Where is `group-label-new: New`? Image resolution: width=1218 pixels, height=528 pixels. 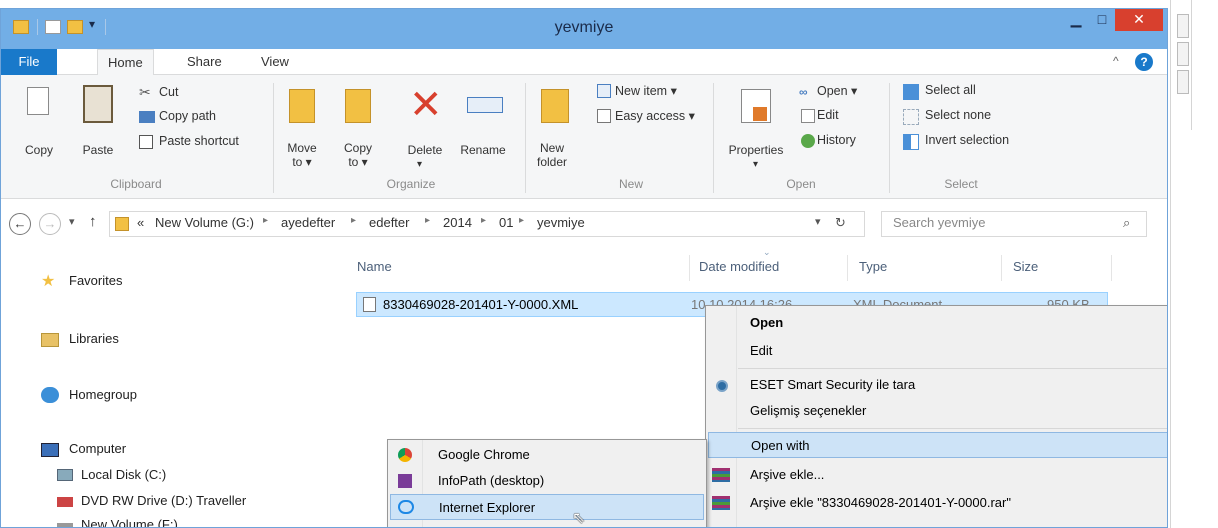 group-label-new: New is located at coordinates (630, 184).